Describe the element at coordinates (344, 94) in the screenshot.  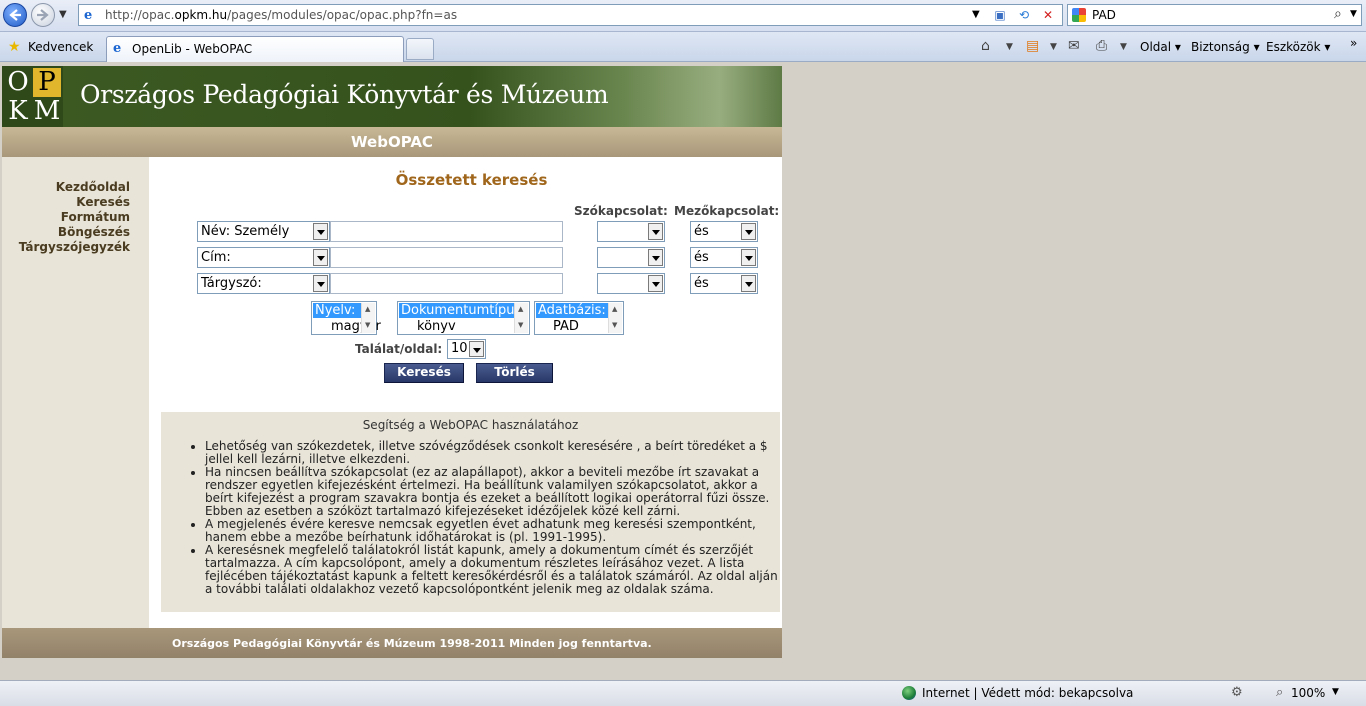
I see `site-title: Országos Pedagógiai Könyvtár és Múzeum` at that location.